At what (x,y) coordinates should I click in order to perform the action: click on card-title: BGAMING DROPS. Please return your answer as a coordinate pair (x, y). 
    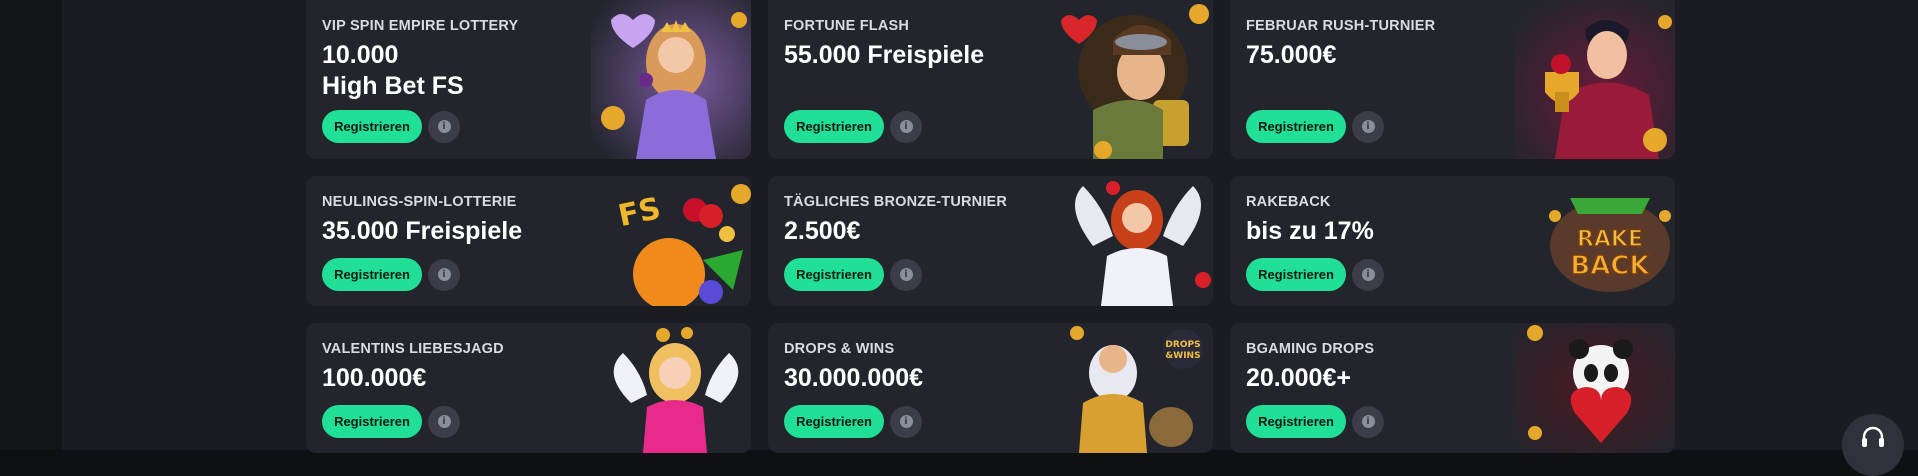
    Looking at the image, I should click on (1310, 349).